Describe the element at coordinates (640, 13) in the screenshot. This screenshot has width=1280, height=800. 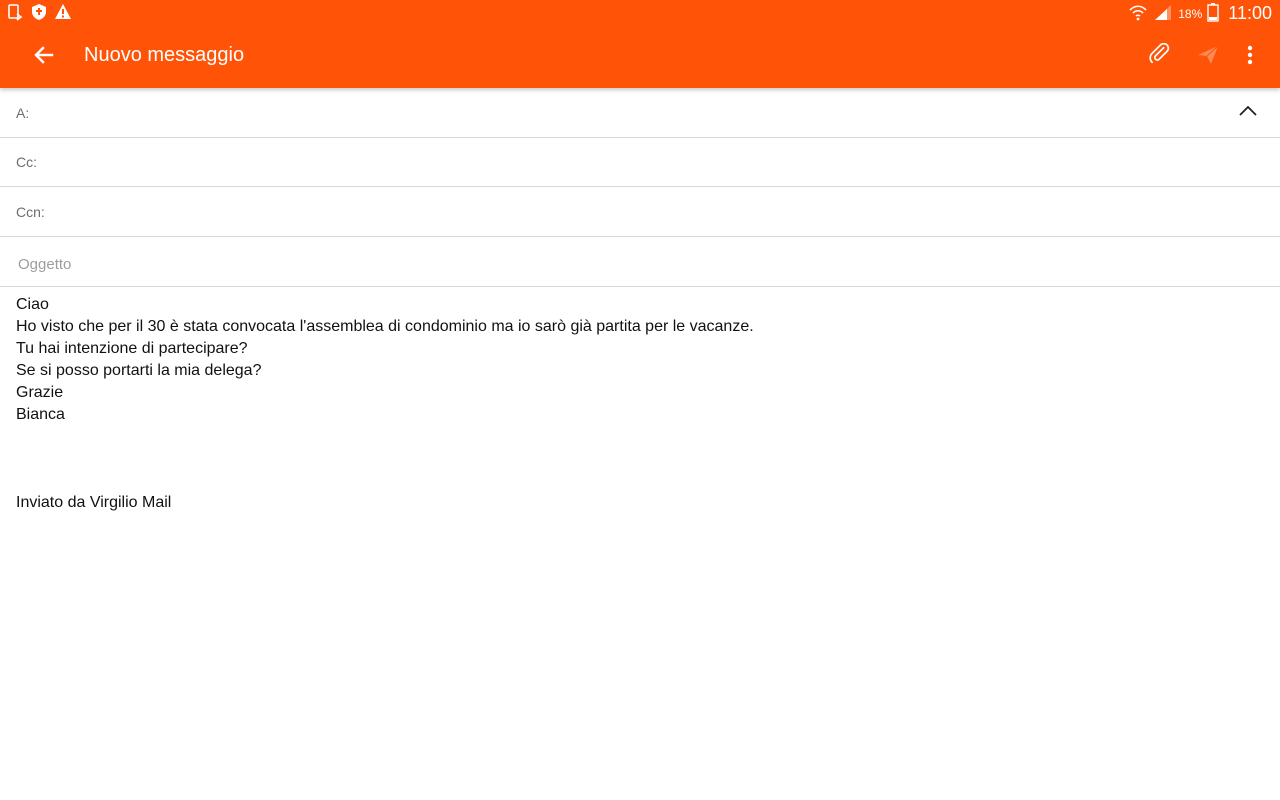
I see `status-bar: 18% 11:00` at that location.